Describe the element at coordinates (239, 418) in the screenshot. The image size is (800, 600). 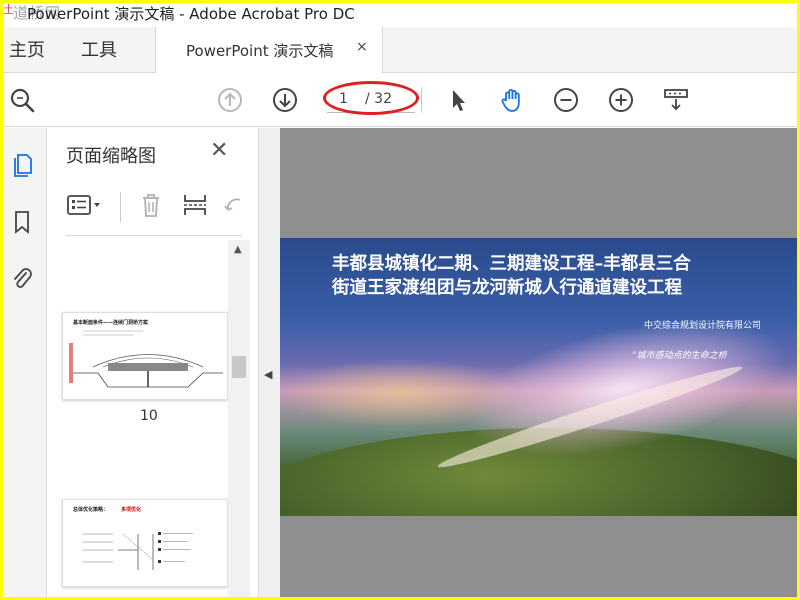
I see `thumbnail-scrollbar: ▲` at that location.